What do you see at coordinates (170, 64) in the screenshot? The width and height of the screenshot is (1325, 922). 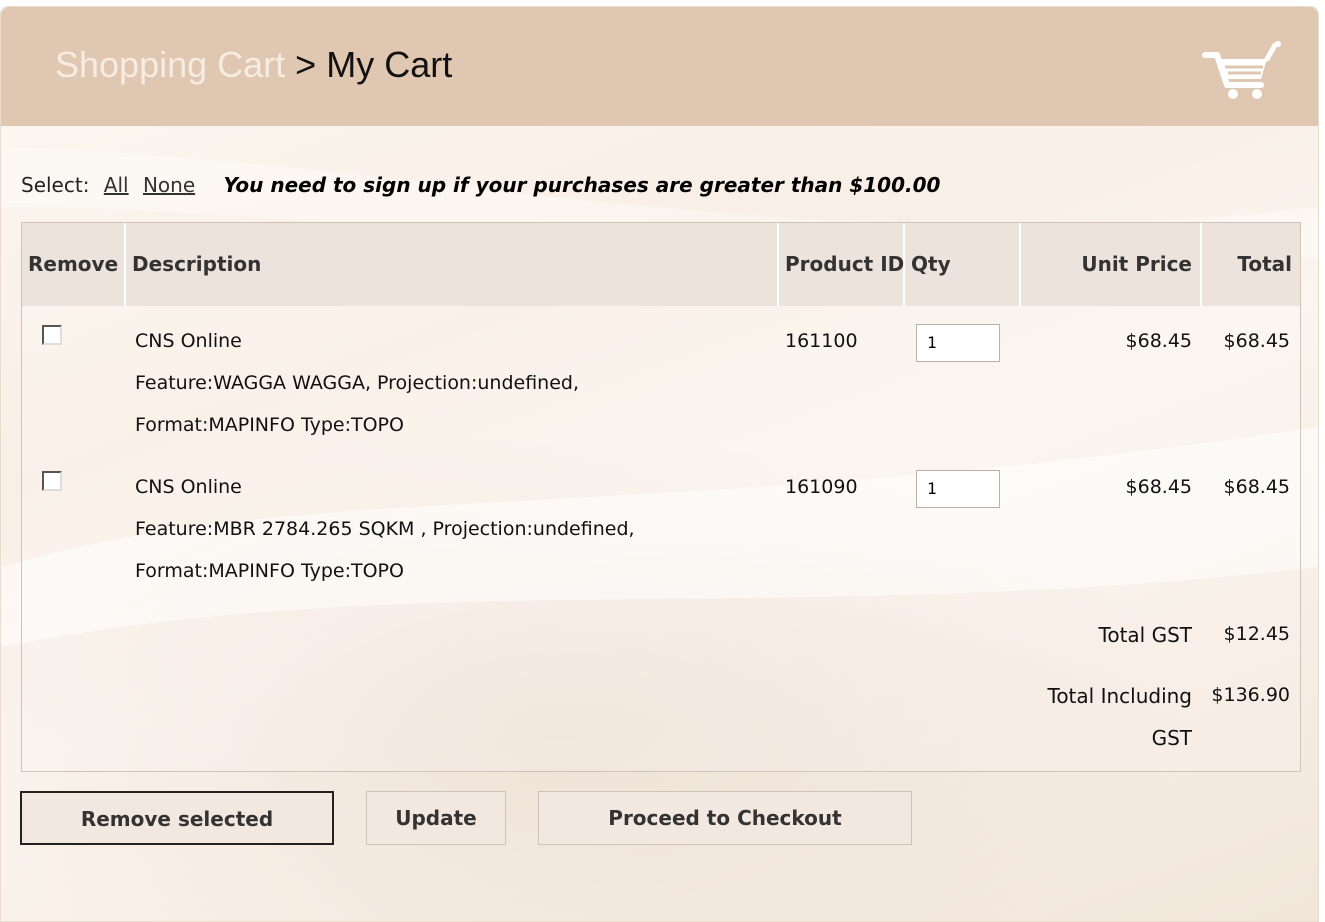 I see `breadcrumb-root: Shopping Cart` at bounding box center [170, 64].